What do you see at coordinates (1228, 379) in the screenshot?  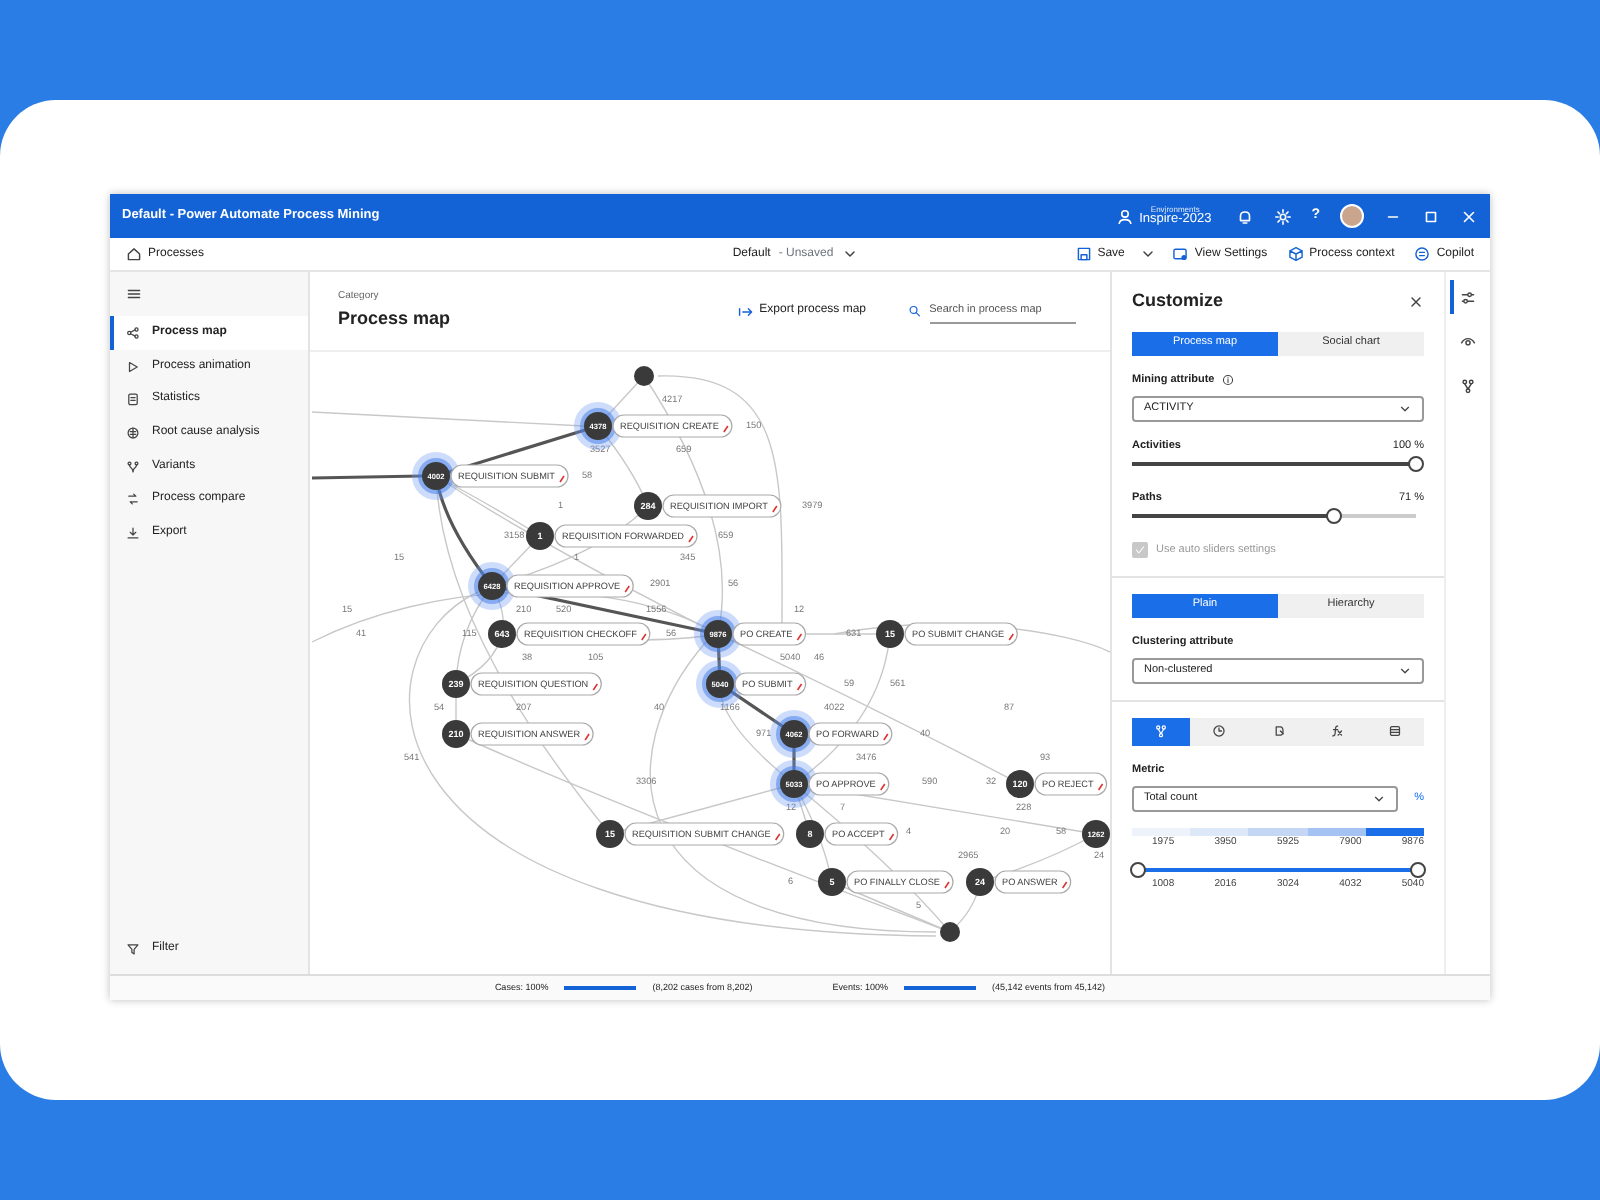 I see `info-icon` at bounding box center [1228, 379].